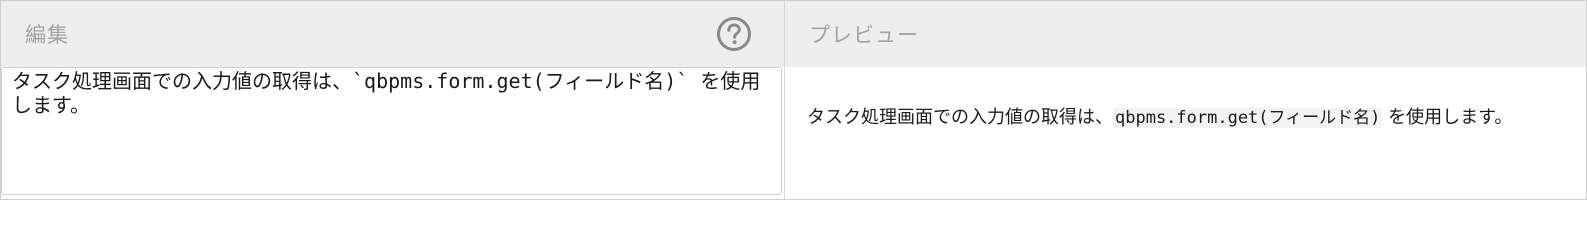 Image resolution: width=1587 pixels, height=240 pixels. I want to click on preview-text-after: を使用します。, so click(1447, 117).